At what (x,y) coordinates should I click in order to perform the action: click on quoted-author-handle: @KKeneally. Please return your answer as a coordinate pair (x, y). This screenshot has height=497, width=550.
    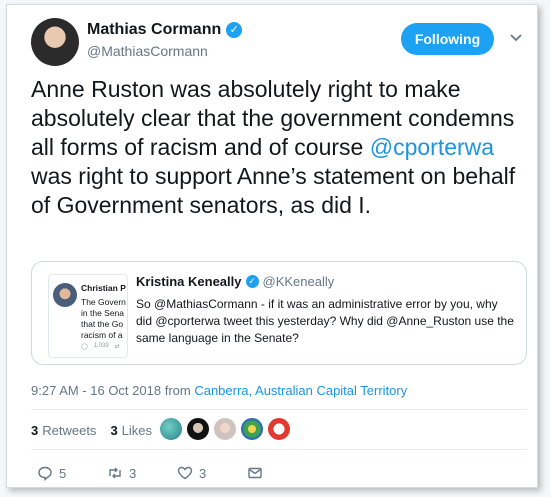
    Looking at the image, I should click on (299, 281).